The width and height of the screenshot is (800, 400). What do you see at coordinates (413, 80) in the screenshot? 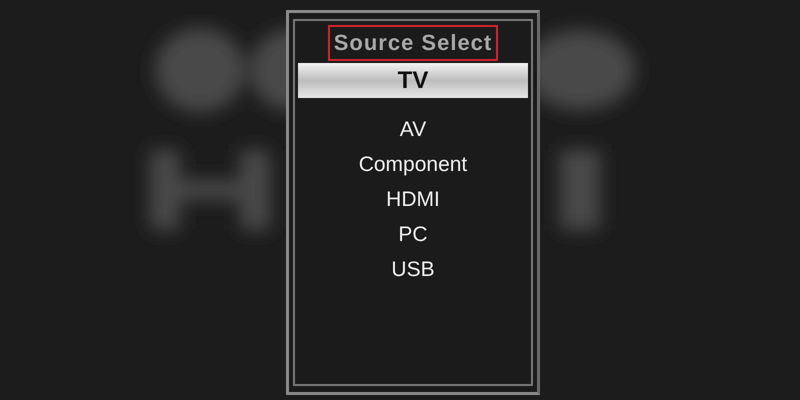
I see `source-option: TV` at bounding box center [413, 80].